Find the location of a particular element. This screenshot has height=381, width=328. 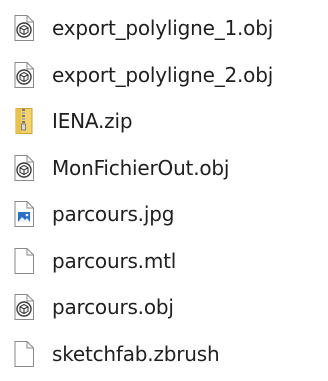

zip-folder-icon is located at coordinates (24, 121).